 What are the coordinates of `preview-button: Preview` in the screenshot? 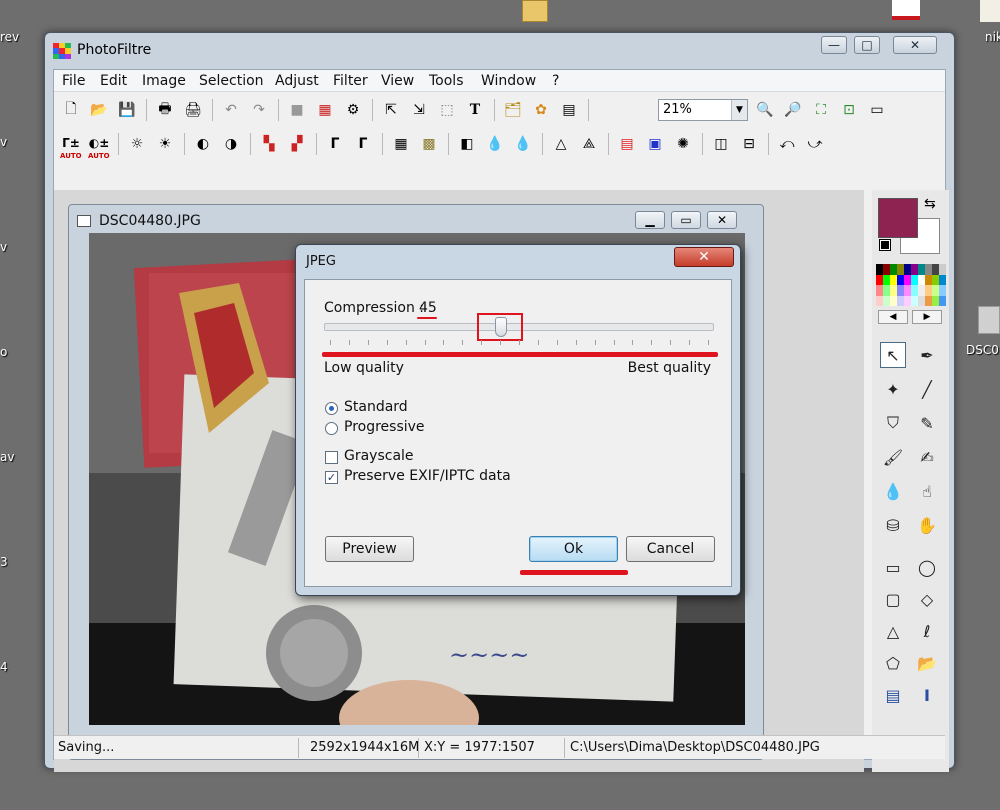 It's located at (369, 549).